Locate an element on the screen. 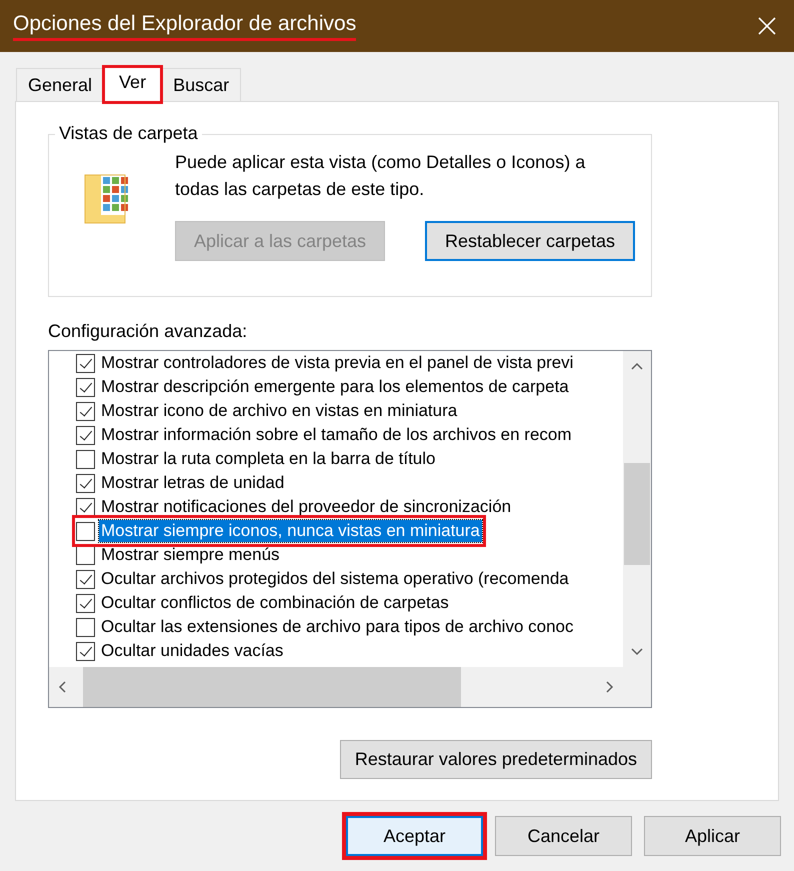  option-label: Mostrar la ruta completa en la barra de título is located at coordinates (268, 459).